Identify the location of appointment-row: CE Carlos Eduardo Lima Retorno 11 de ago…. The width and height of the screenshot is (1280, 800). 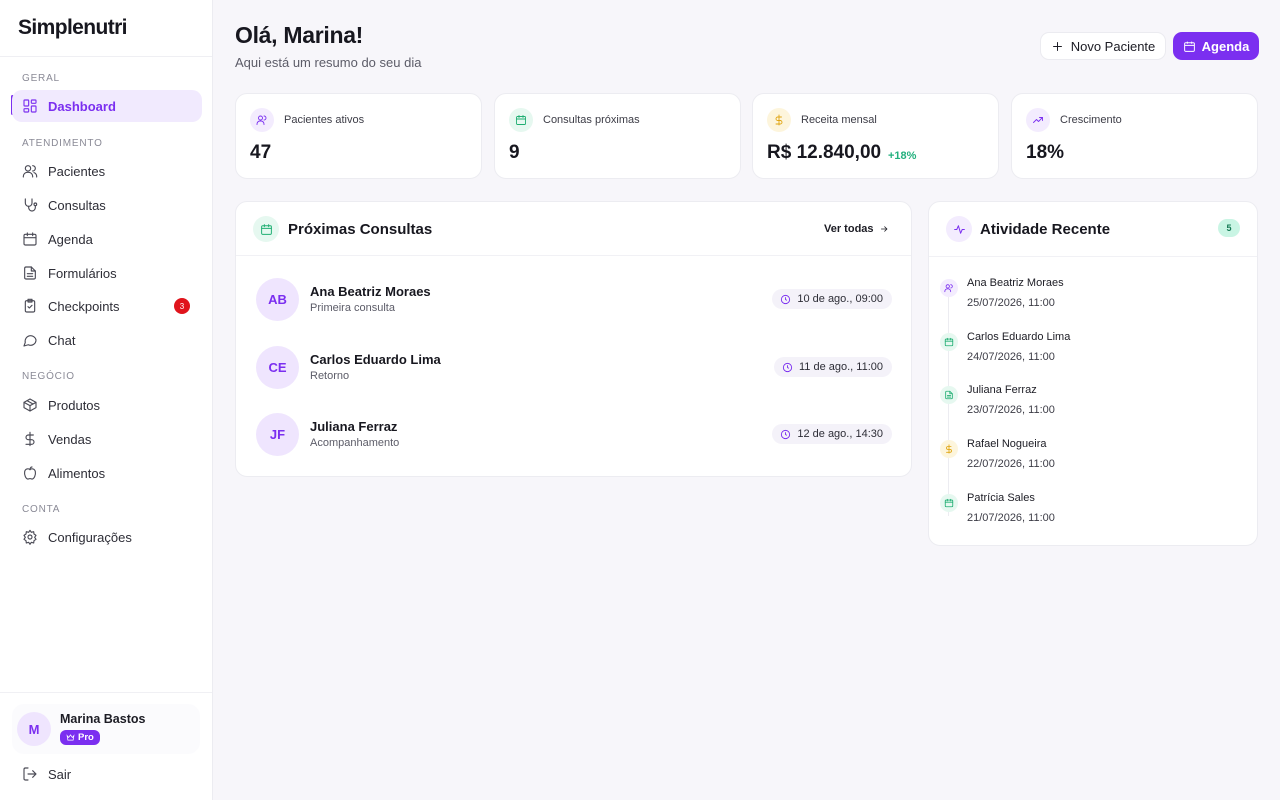
(574, 367).